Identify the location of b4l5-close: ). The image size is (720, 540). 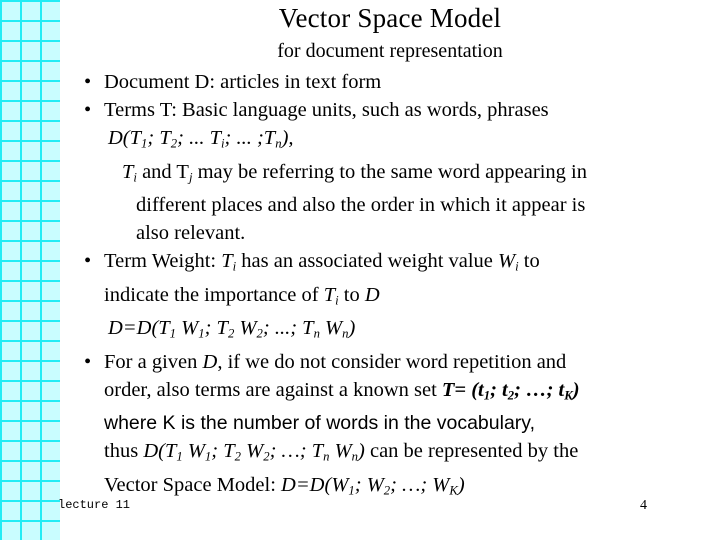
(461, 484).